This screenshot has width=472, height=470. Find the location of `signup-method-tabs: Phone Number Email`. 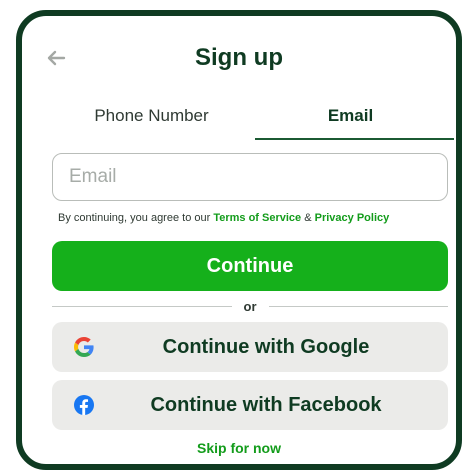

signup-method-tabs: Phone Number Email is located at coordinates (253, 122).